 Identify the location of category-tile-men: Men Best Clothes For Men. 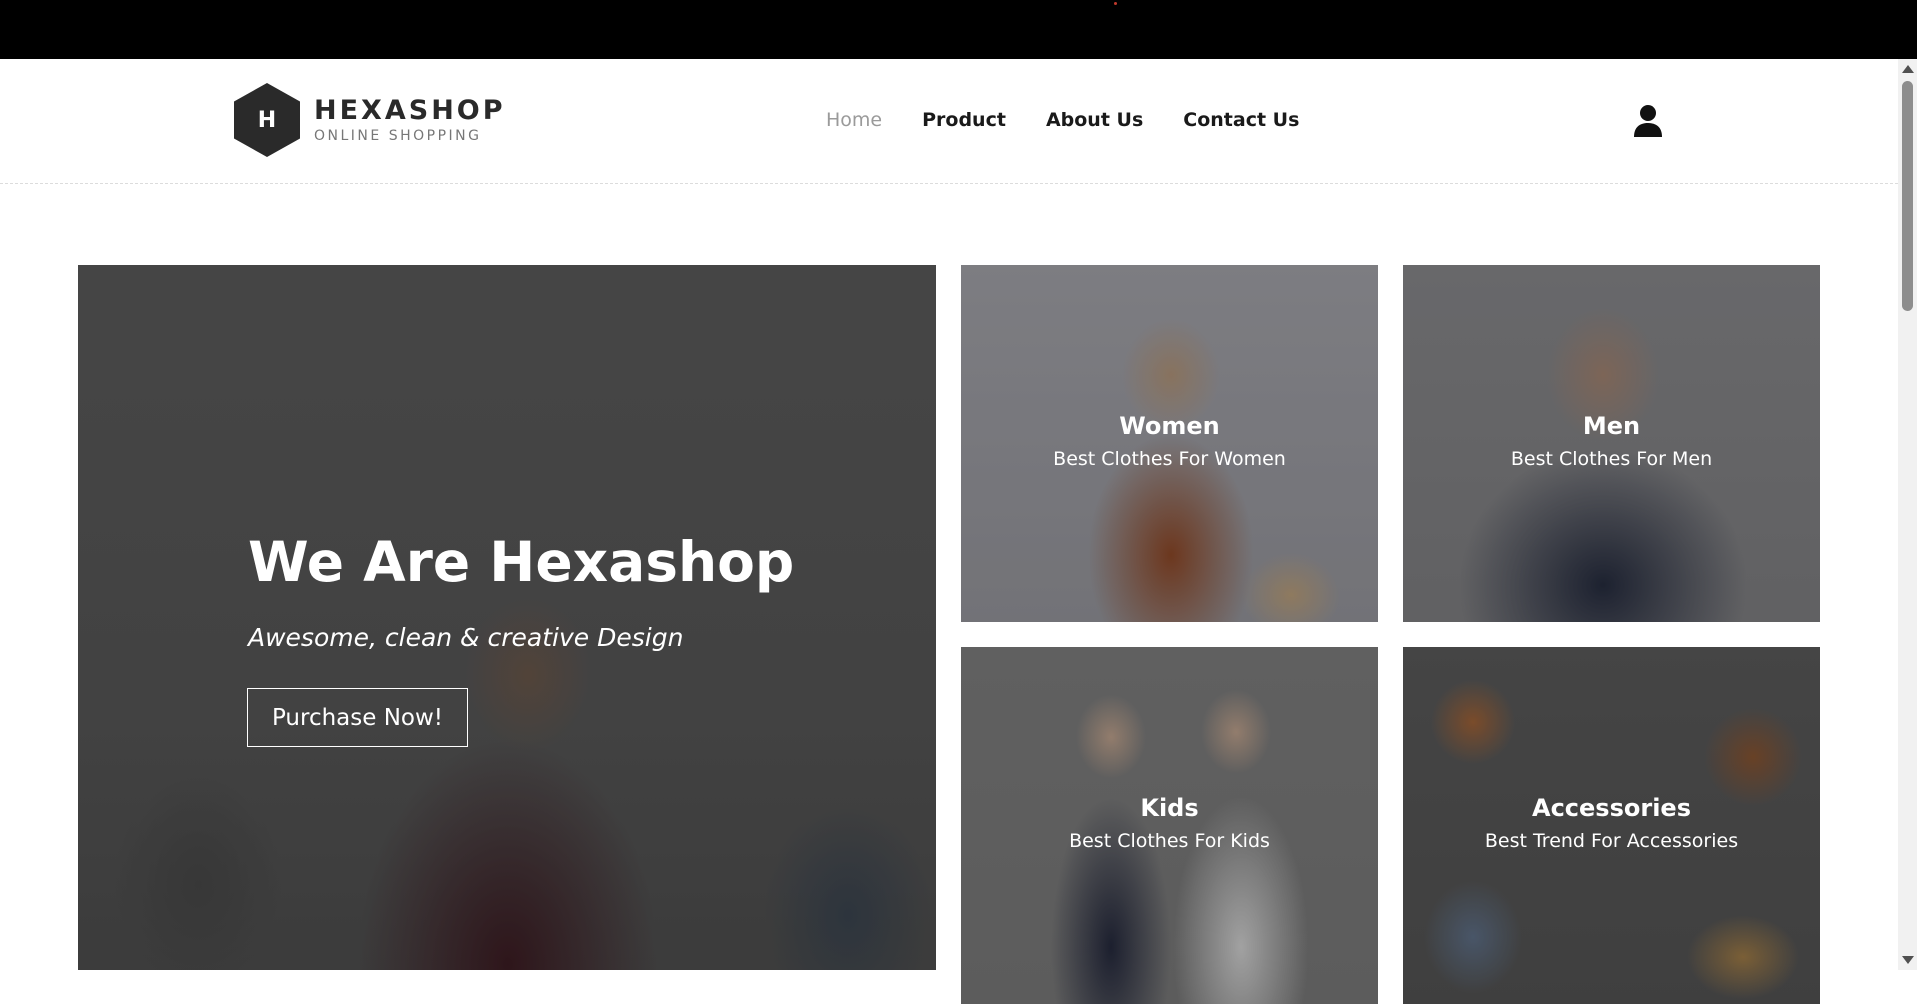
(1611, 443).